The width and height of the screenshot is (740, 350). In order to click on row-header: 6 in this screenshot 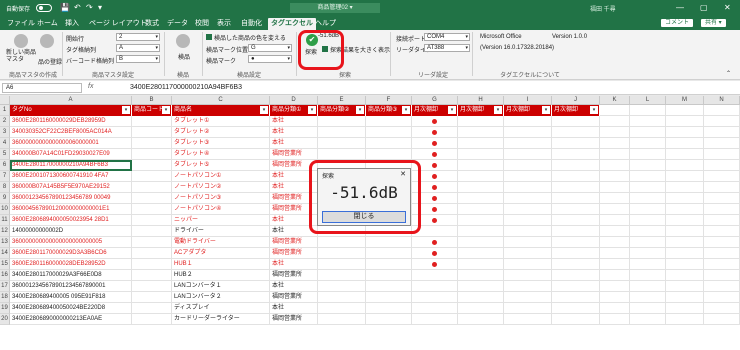, I will do `click(5, 165)`.